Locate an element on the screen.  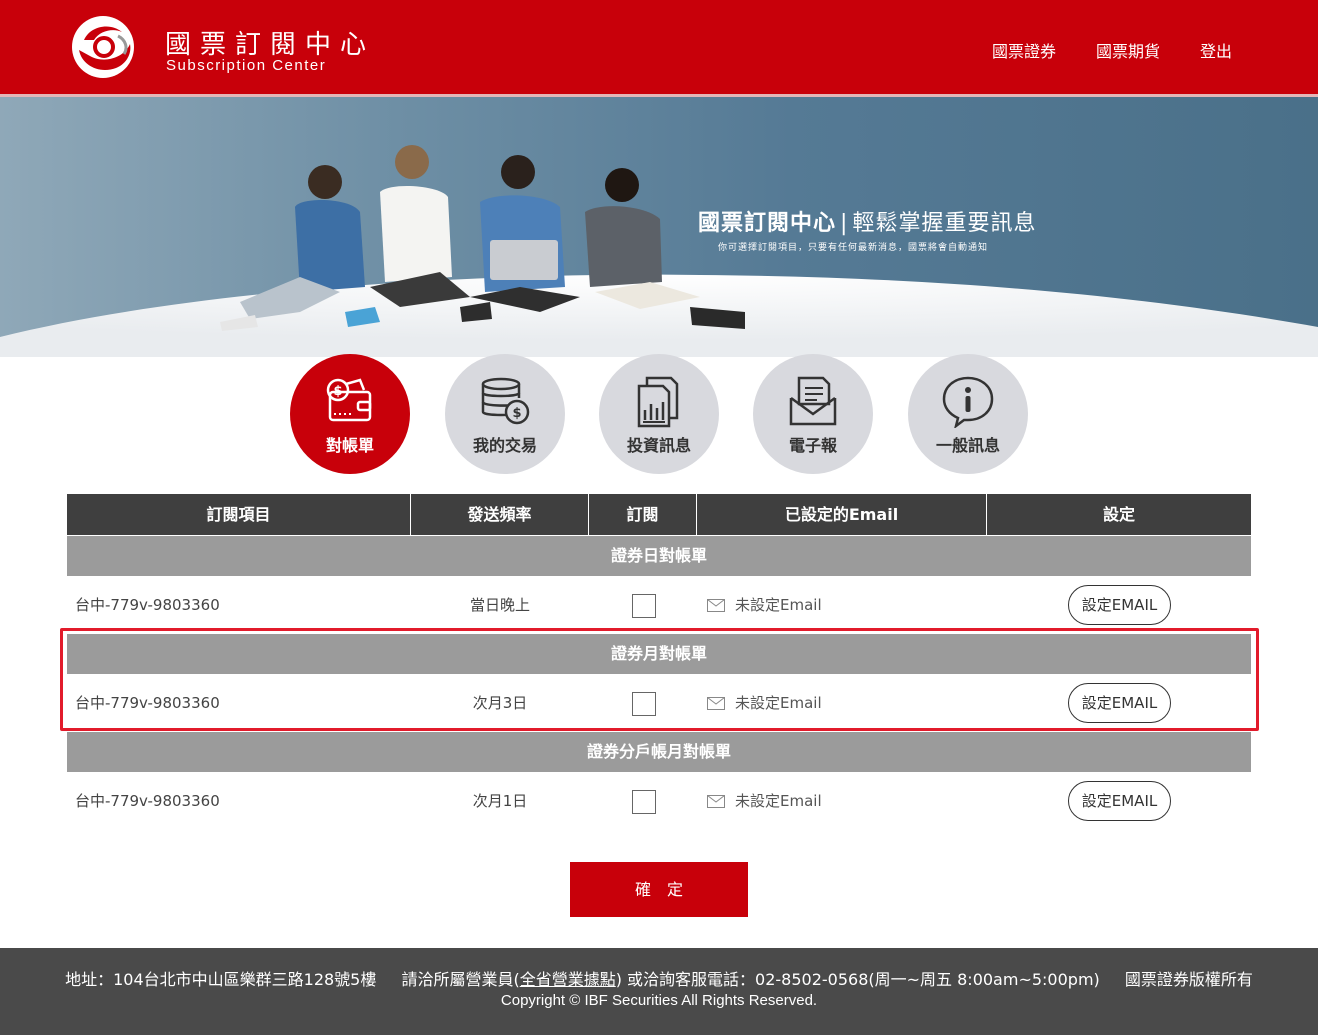
category-my-trades: $ 我的交易 is located at coordinates (505, 414).